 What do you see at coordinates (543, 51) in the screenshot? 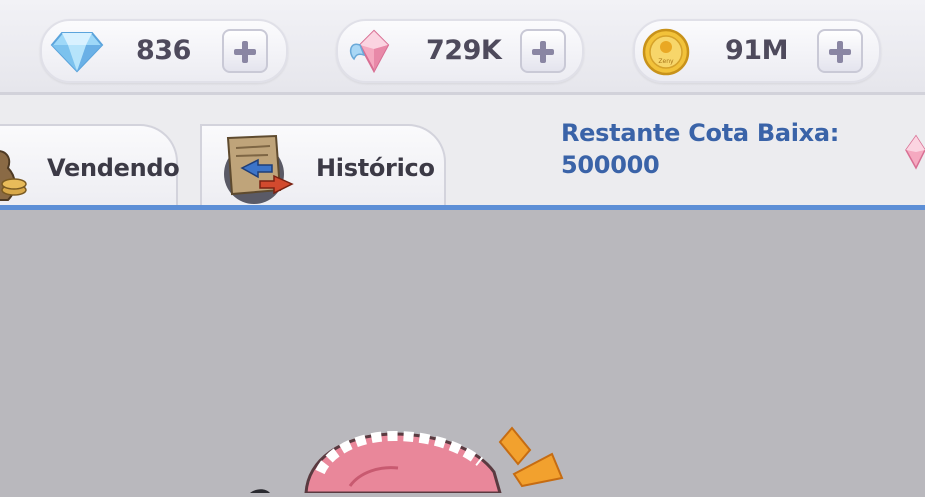
I see `add-crystal-button` at bounding box center [543, 51].